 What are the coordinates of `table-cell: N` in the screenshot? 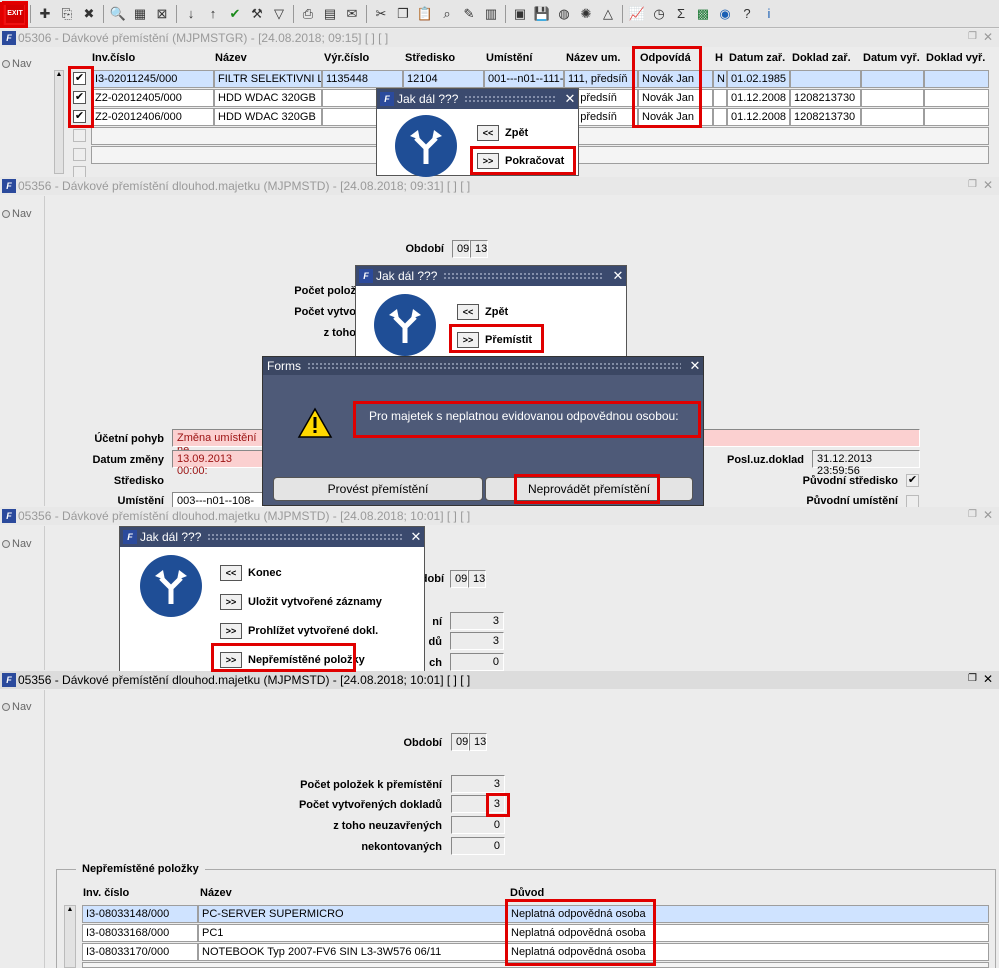 It's located at (720, 79).